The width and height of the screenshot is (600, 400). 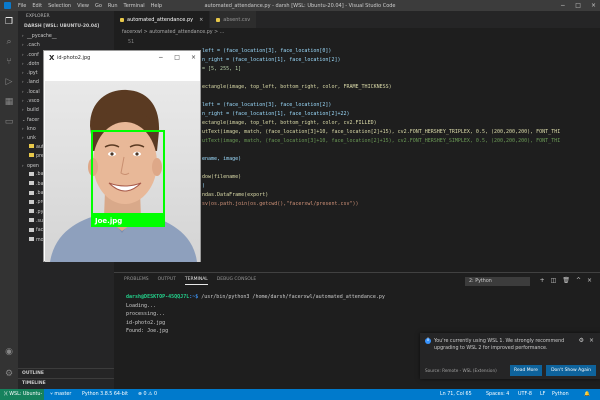 I want to click on run-debug-icon: ▷, so click(x=9, y=82).